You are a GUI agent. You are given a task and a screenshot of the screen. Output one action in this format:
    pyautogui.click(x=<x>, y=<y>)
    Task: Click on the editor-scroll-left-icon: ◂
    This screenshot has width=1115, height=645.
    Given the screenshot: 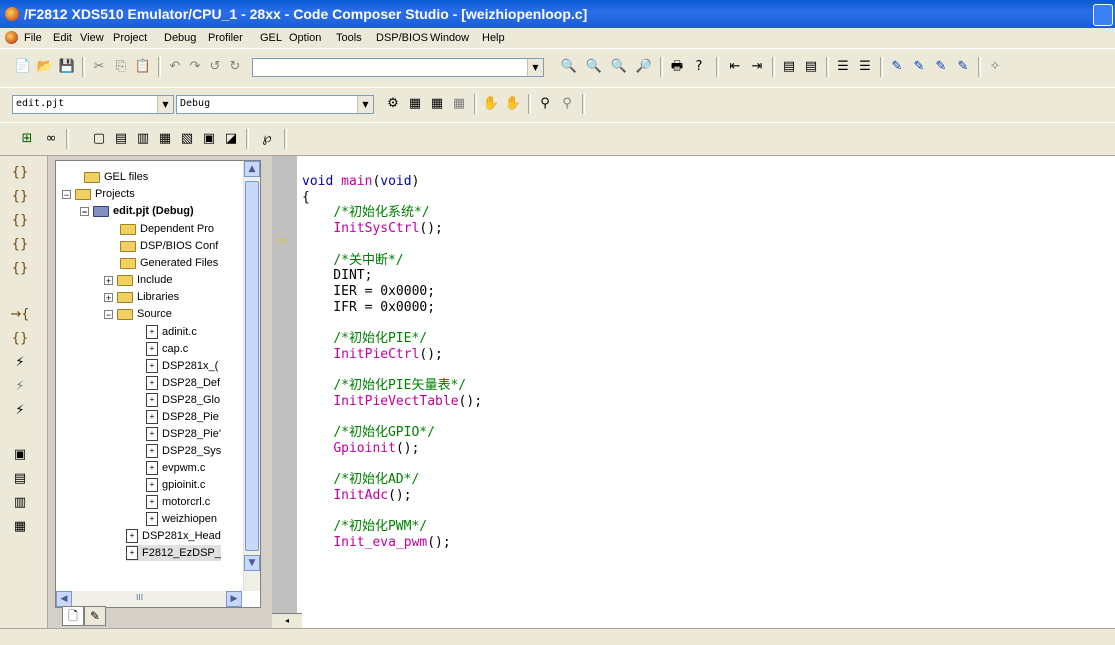 What is the action you would take?
    pyautogui.click(x=287, y=620)
    